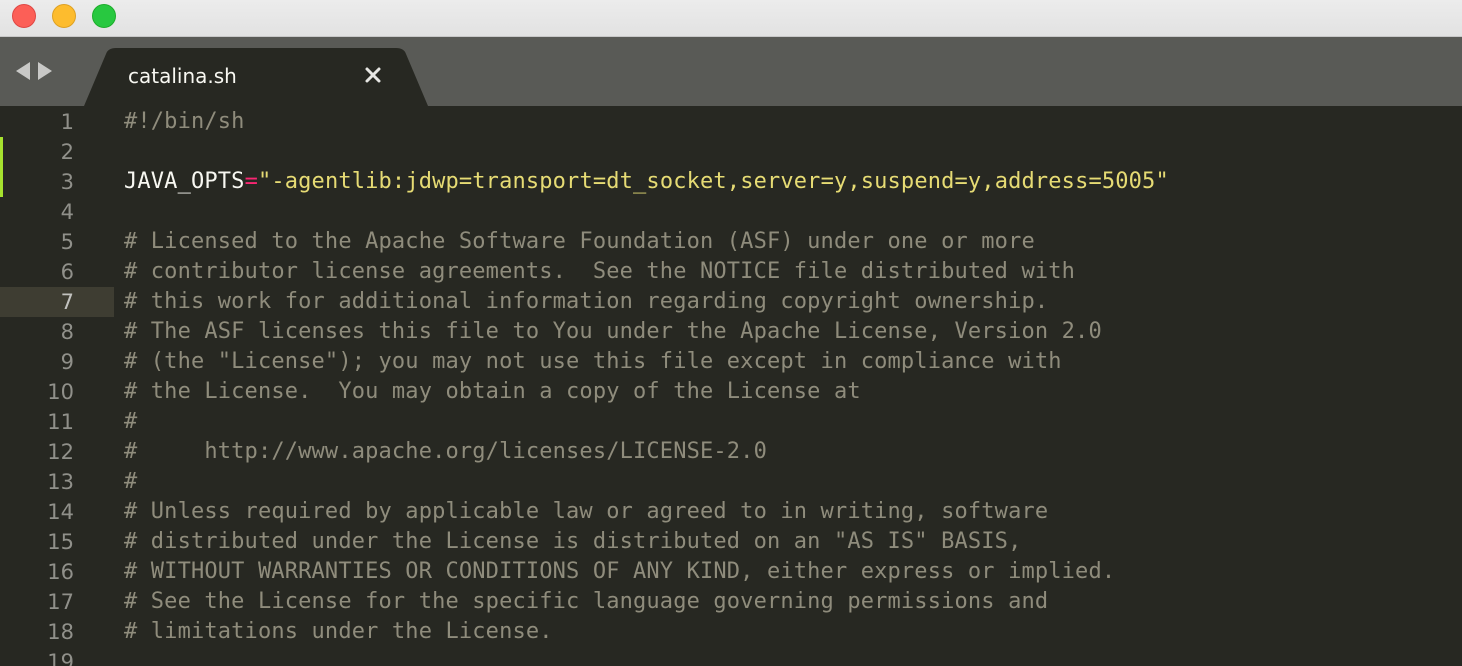 The height and width of the screenshot is (666, 1462). What do you see at coordinates (23, 71) in the screenshot?
I see `chevron-left-icon` at bounding box center [23, 71].